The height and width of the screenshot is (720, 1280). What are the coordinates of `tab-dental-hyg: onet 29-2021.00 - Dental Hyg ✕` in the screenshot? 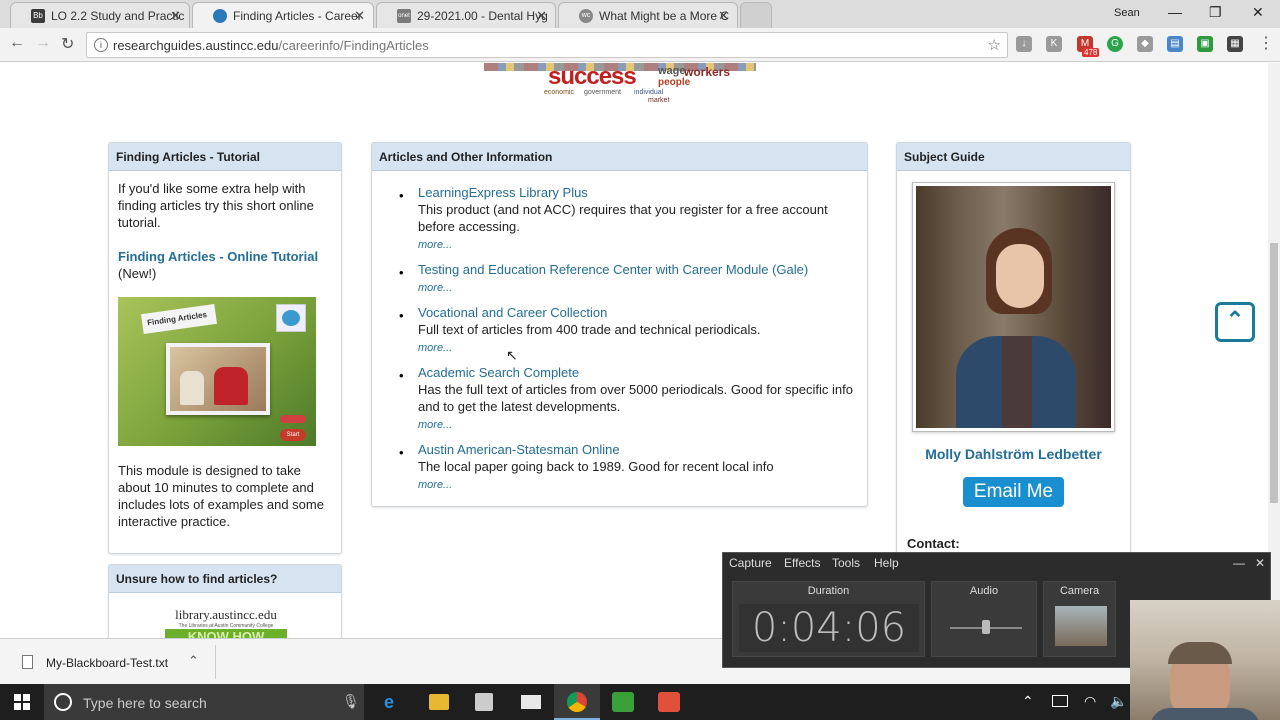 It's located at (466, 15).